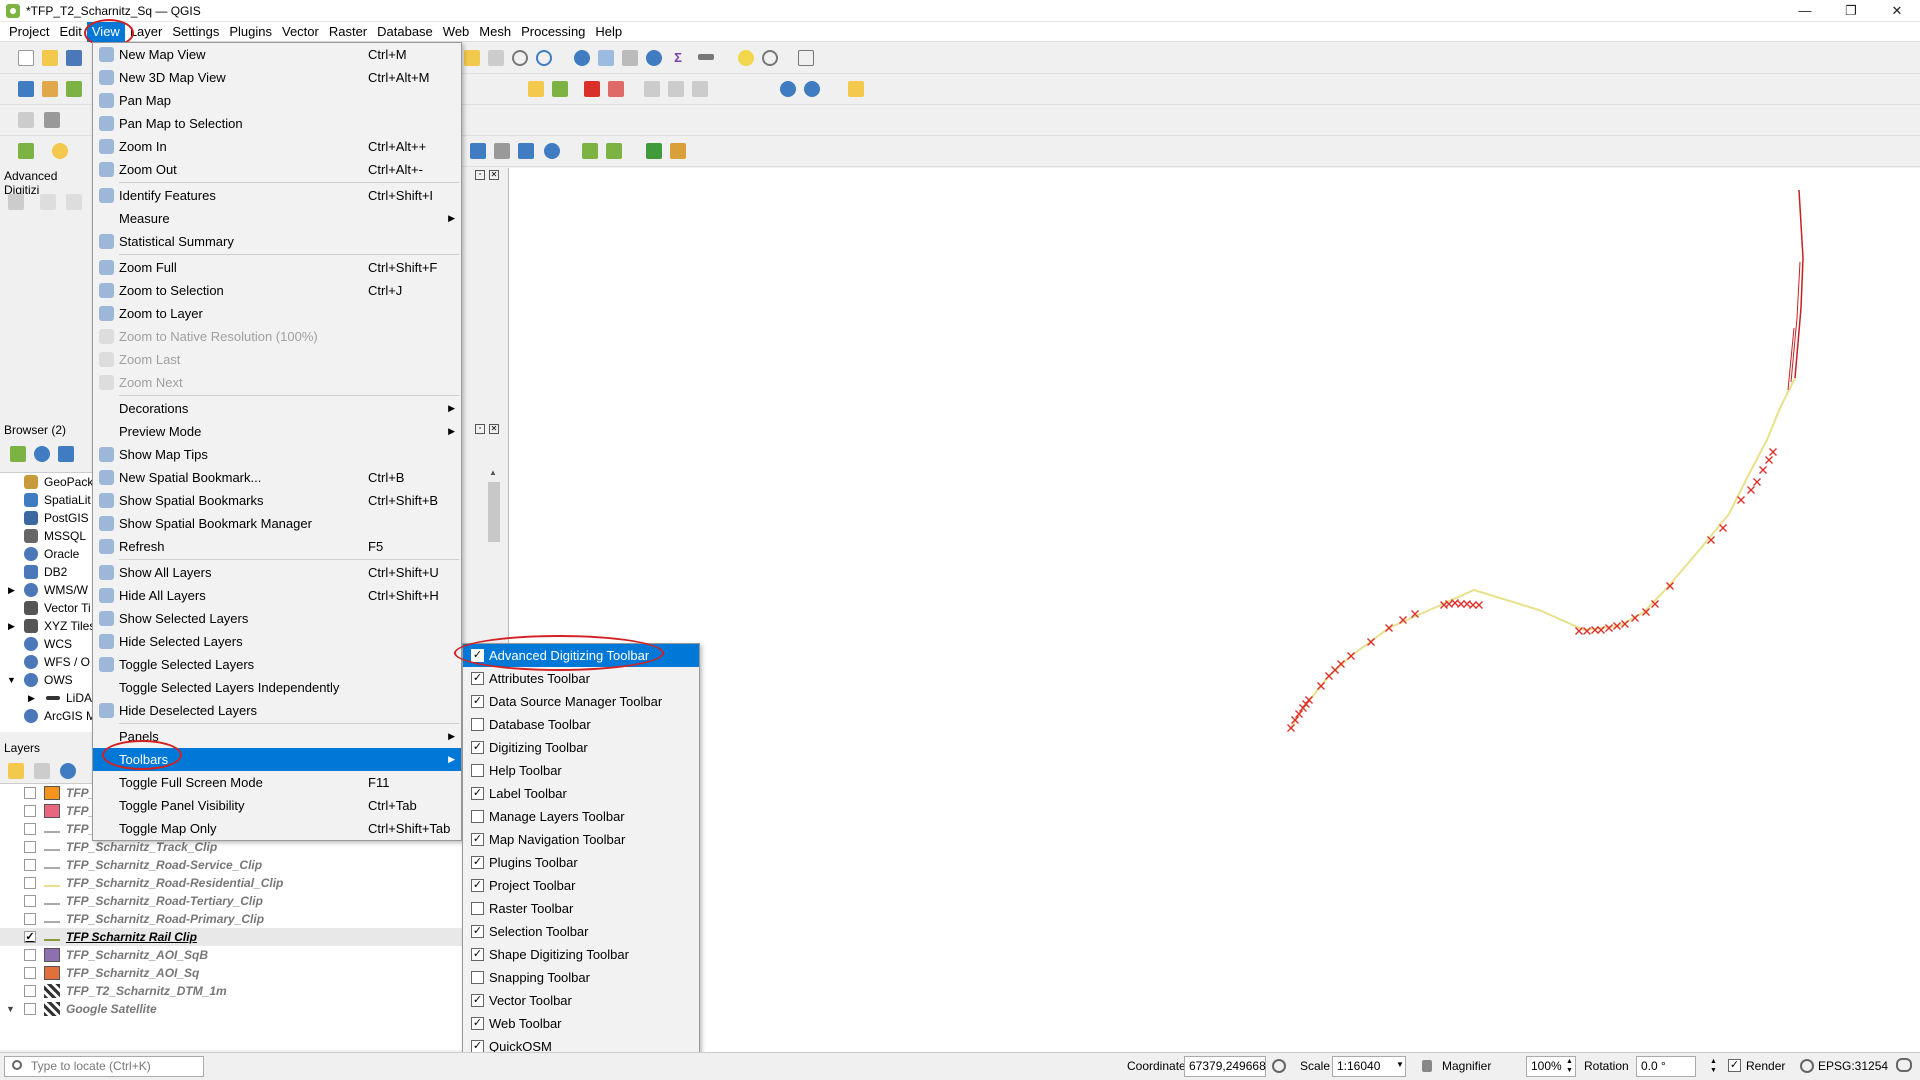 This screenshot has width=1920, height=1080. Describe the element at coordinates (277, 805) in the screenshot. I see `view-menu-item: Toggle Panel Visibility Ctrl+Tab` at that location.